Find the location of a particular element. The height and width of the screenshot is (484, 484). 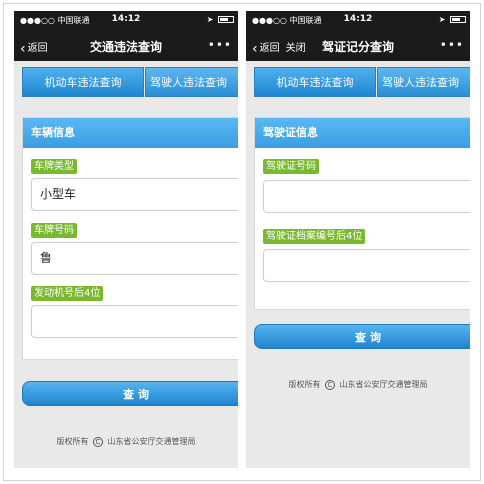

plate-number-label: 车牌号码 is located at coordinates (54, 230).